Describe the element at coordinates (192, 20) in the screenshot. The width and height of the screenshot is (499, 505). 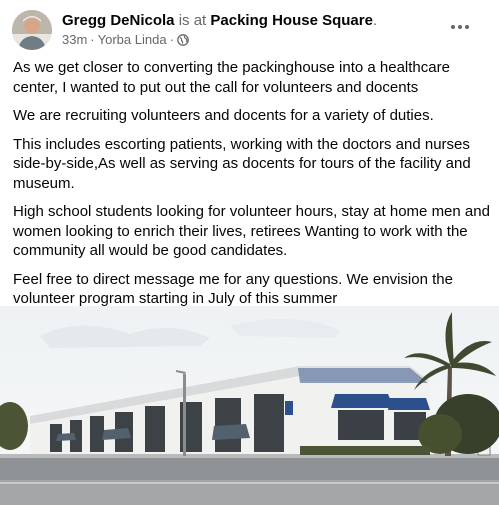
I see `is-at-text: is at` at that location.